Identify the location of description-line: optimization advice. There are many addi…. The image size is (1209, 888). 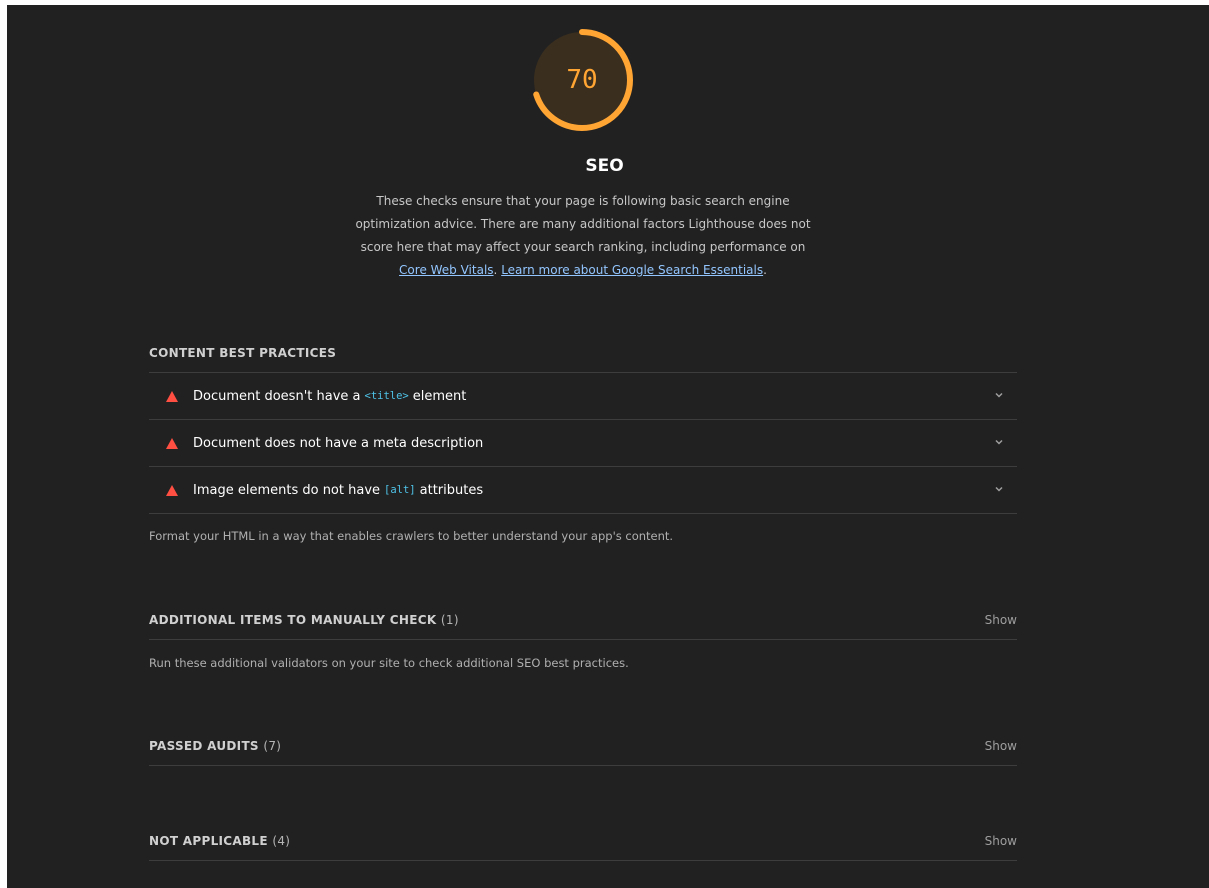
(583, 224).